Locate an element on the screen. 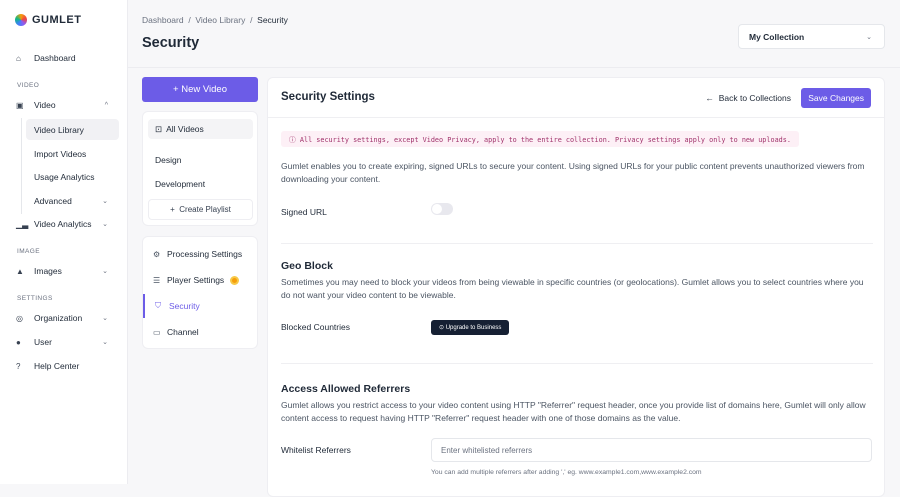  breadcrumb-current: Security is located at coordinates (272, 20).